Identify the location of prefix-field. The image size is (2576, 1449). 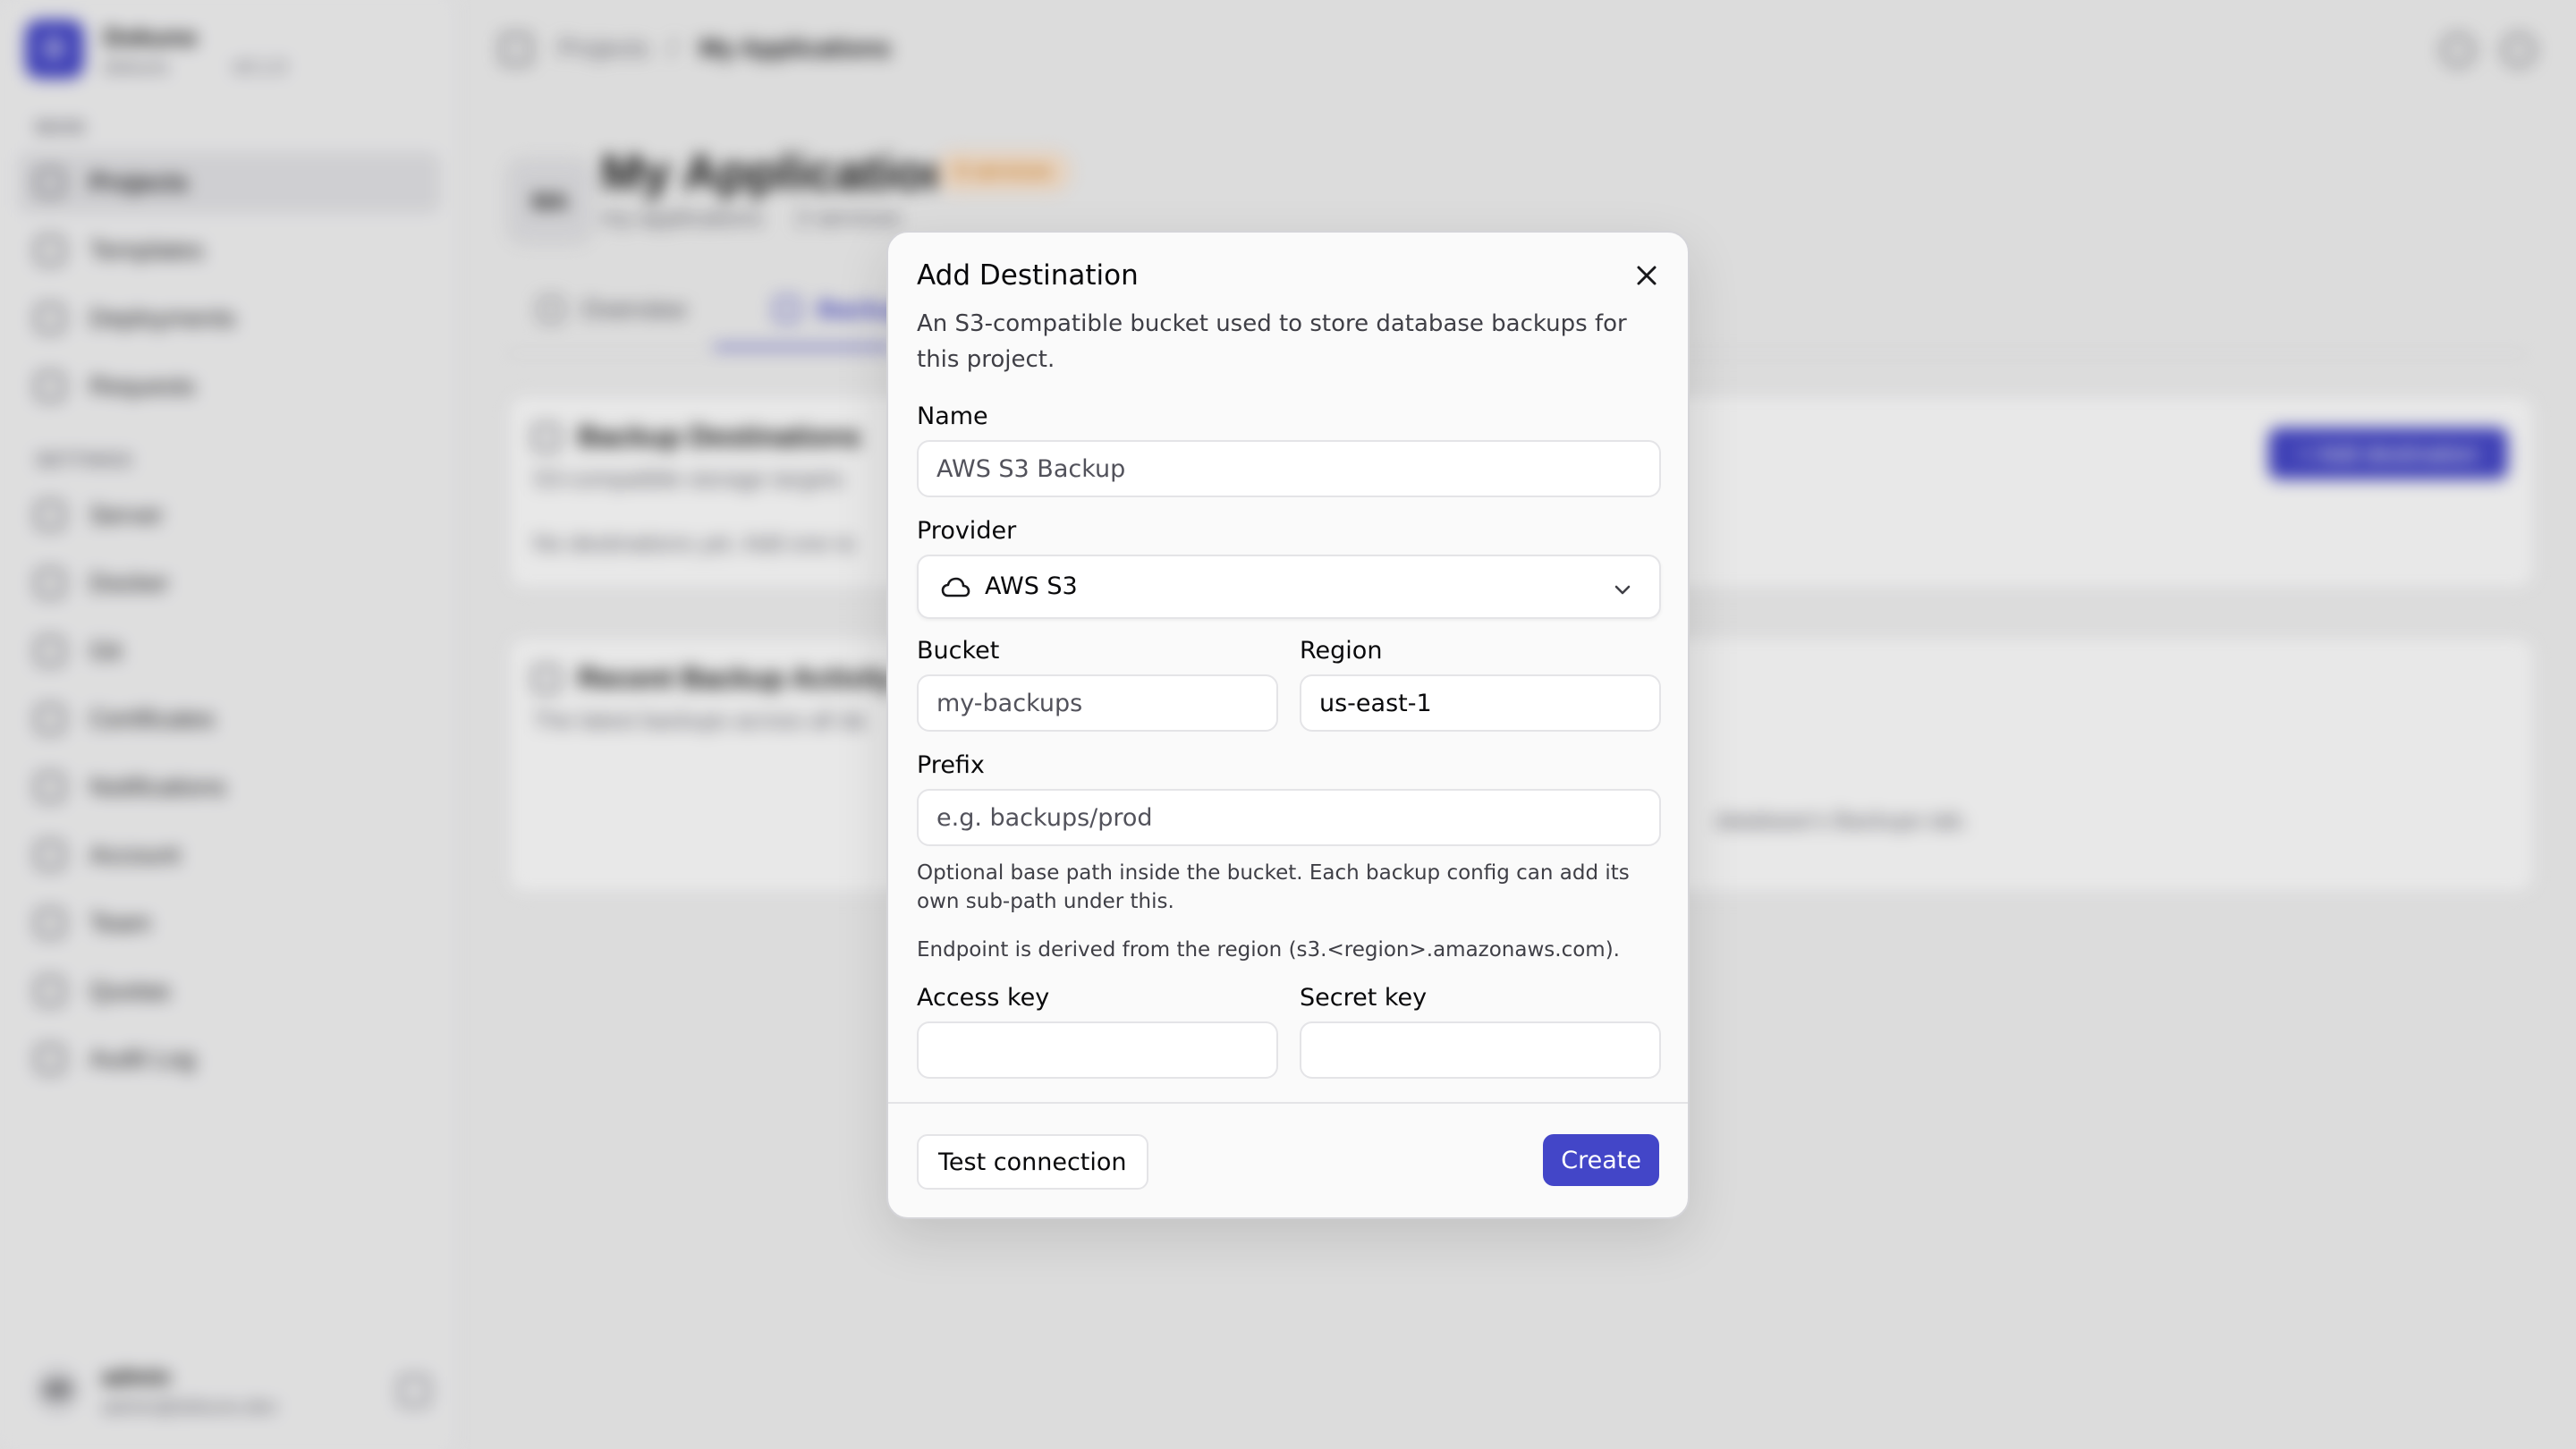
(1289, 817).